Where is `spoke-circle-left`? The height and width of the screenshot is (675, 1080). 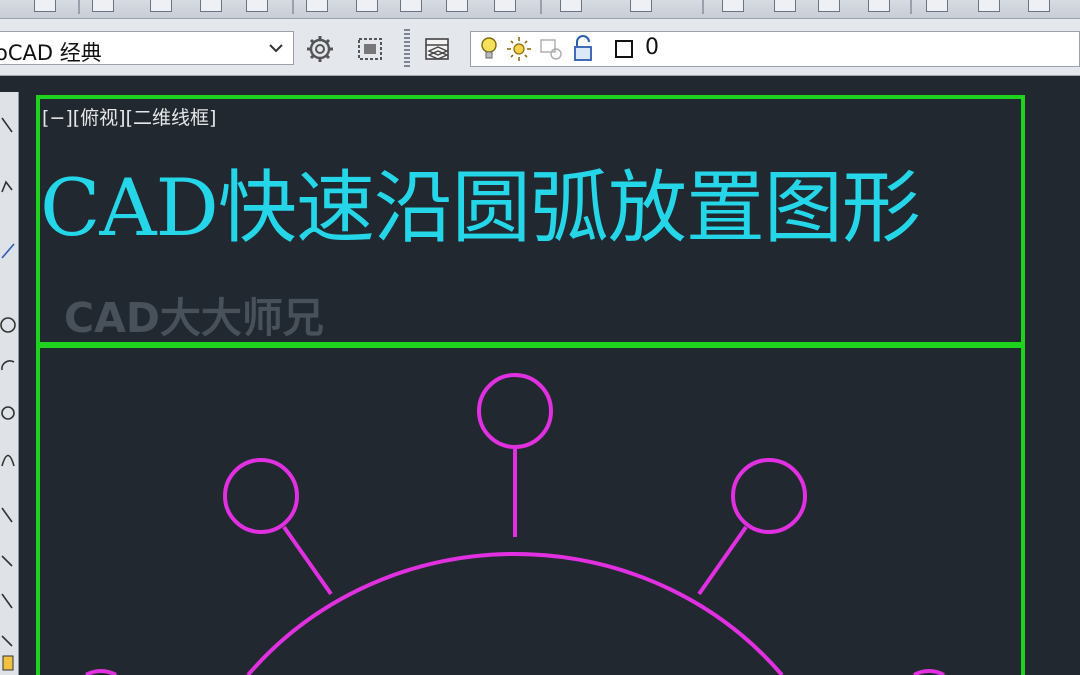
spoke-circle-left is located at coordinates (261, 496).